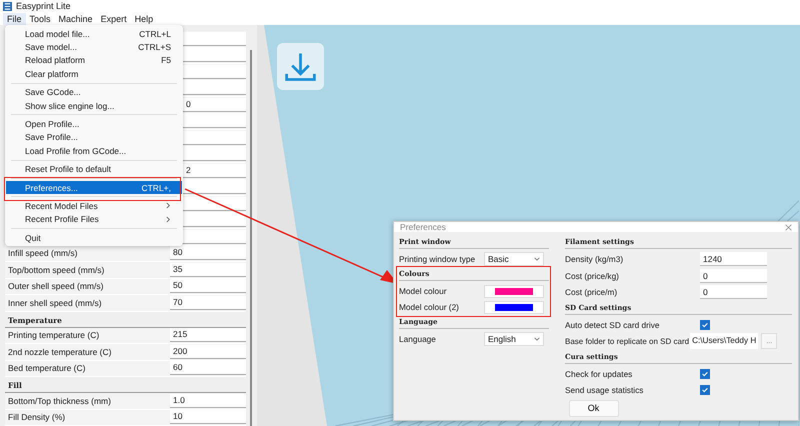 This screenshot has width=800, height=426. What do you see at coordinates (40, 18) in the screenshot?
I see `menu-bar-item: Tools` at bounding box center [40, 18].